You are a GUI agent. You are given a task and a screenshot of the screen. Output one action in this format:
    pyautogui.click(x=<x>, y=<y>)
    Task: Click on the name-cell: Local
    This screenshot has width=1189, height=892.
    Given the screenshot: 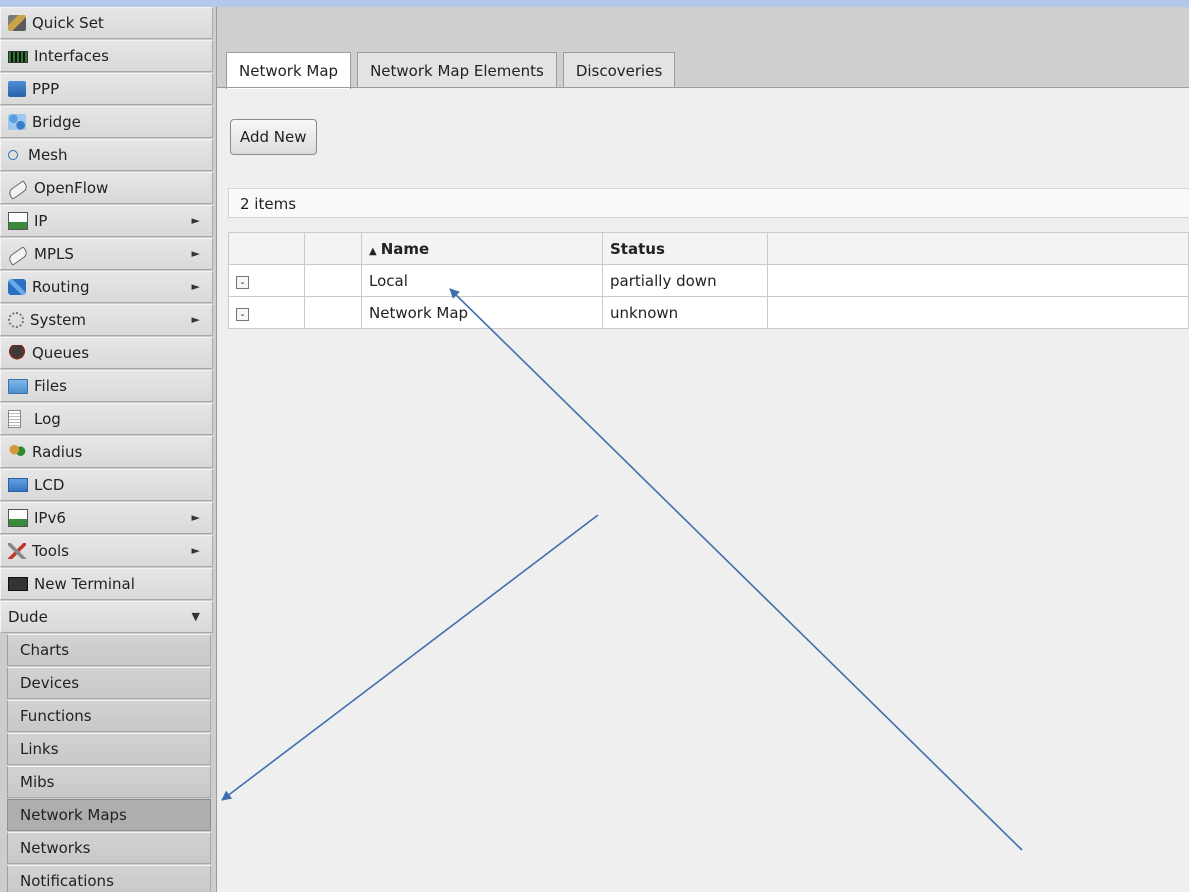 What is the action you would take?
    pyautogui.click(x=482, y=280)
    